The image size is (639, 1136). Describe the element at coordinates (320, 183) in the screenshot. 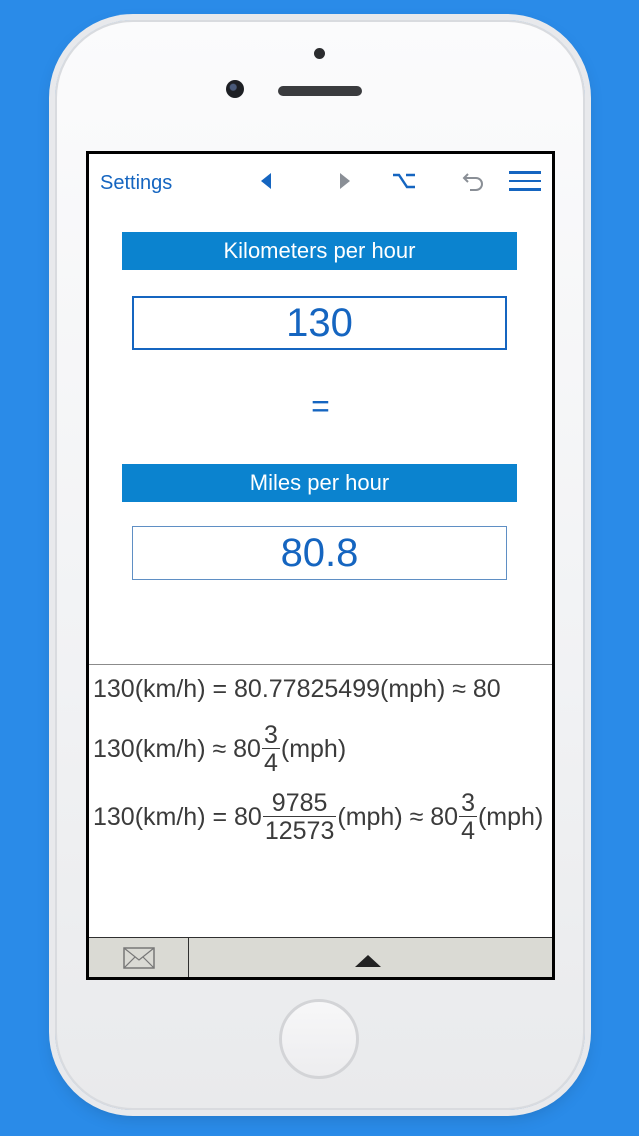

I see `toolbar: Settings` at that location.